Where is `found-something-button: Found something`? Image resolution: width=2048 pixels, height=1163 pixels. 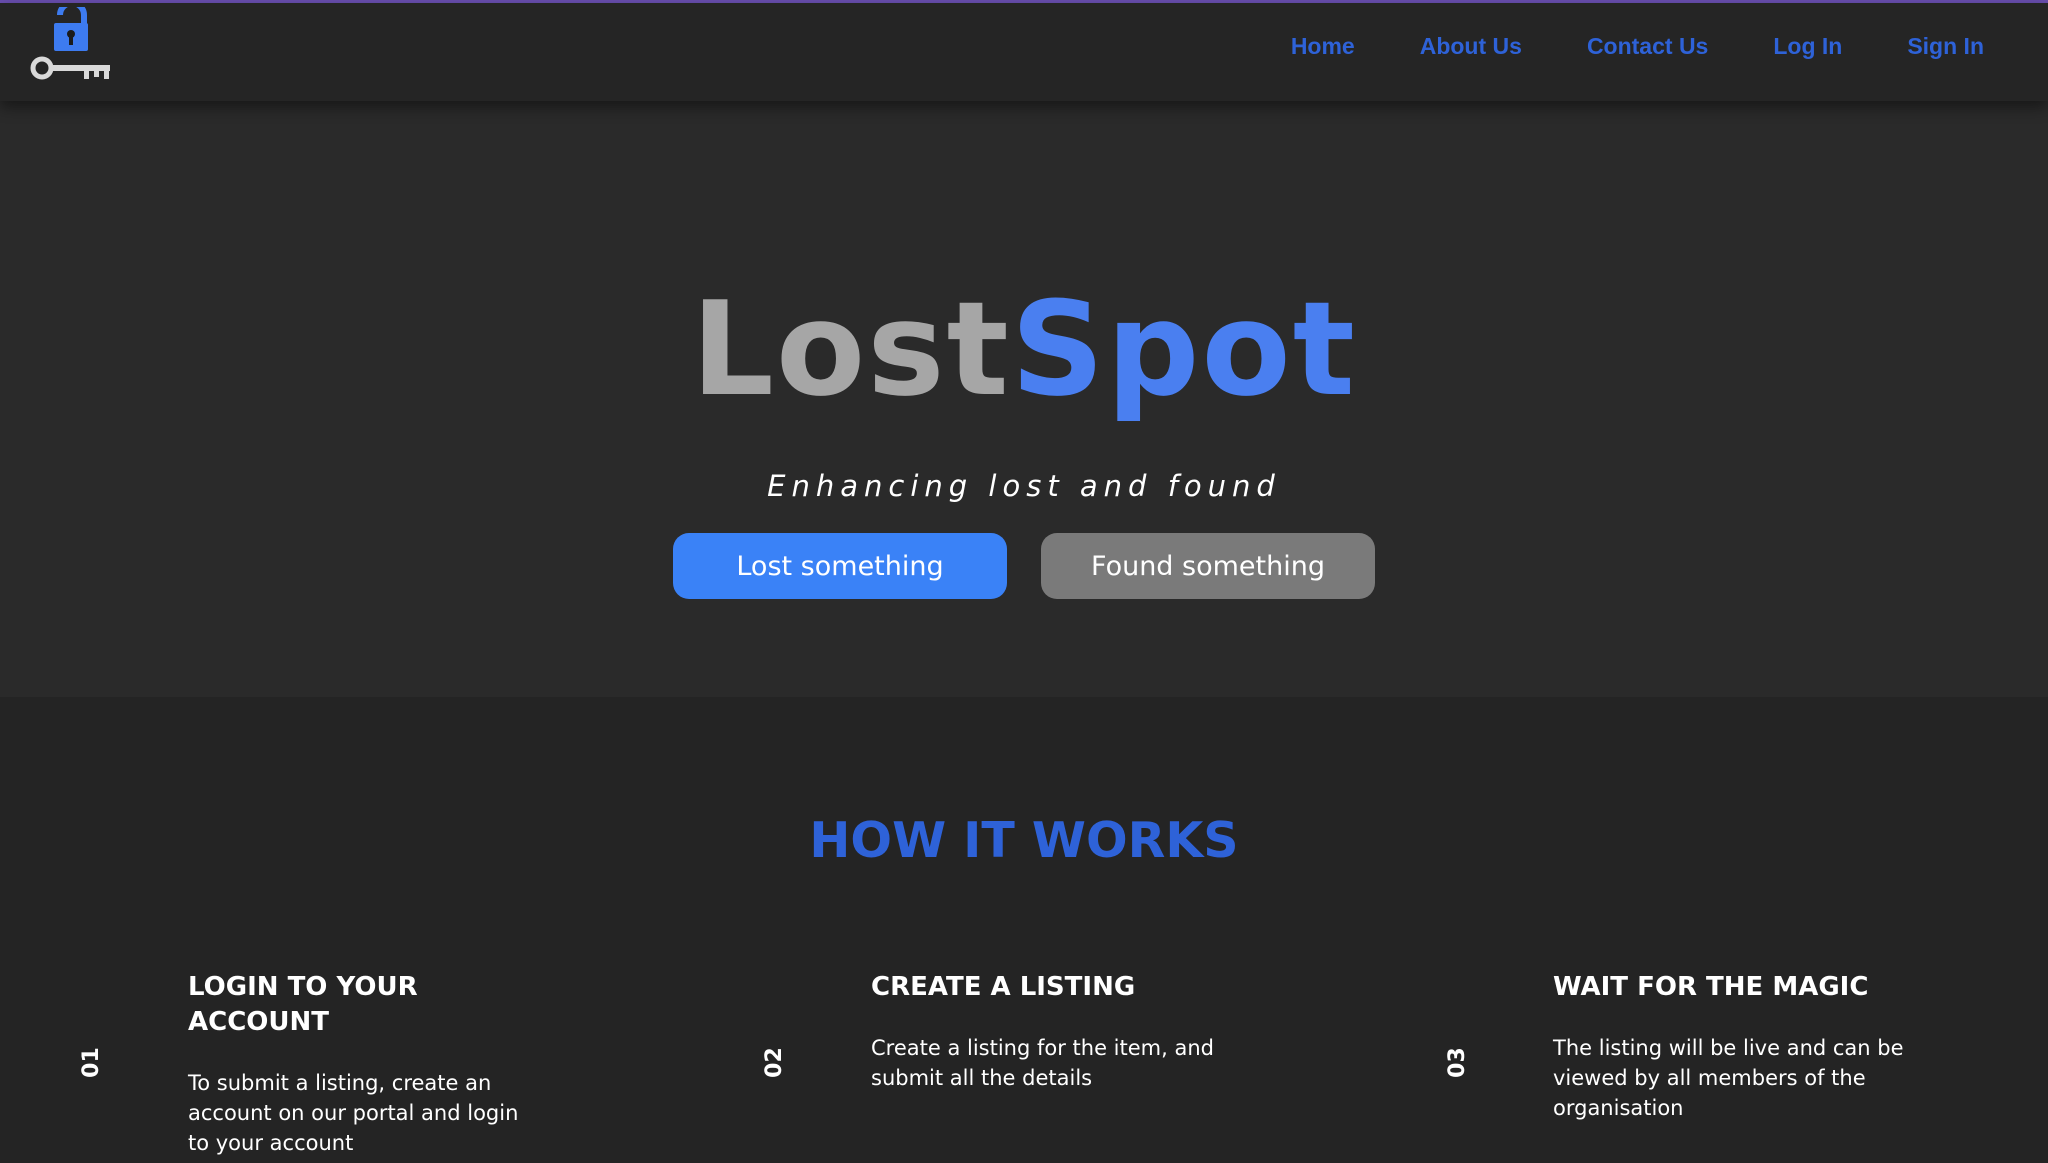 found-something-button: Found something is located at coordinates (1208, 566).